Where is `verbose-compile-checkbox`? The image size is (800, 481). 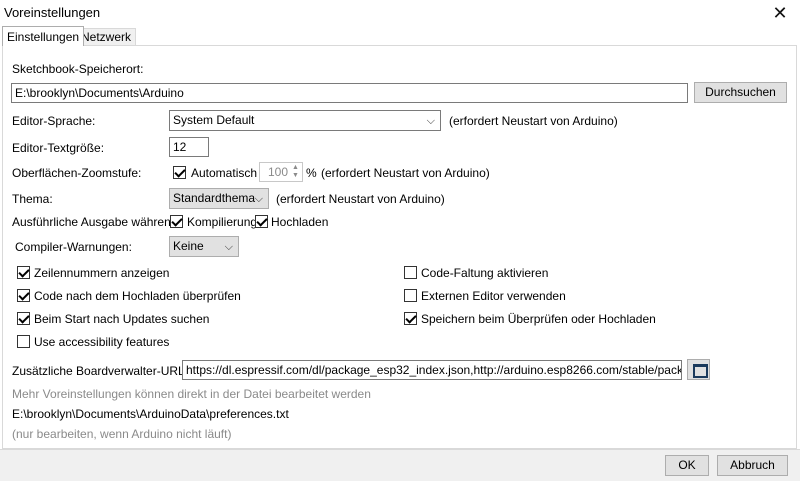 verbose-compile-checkbox is located at coordinates (176, 221).